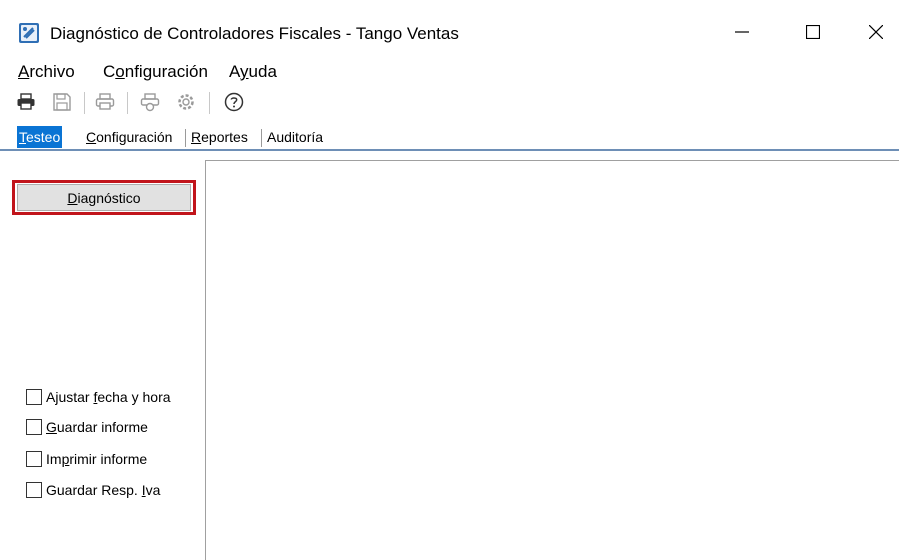 This screenshot has height=560, width=899. What do you see at coordinates (102, 427) in the screenshot?
I see `checkbox-label-rest: uardar informe` at bounding box center [102, 427].